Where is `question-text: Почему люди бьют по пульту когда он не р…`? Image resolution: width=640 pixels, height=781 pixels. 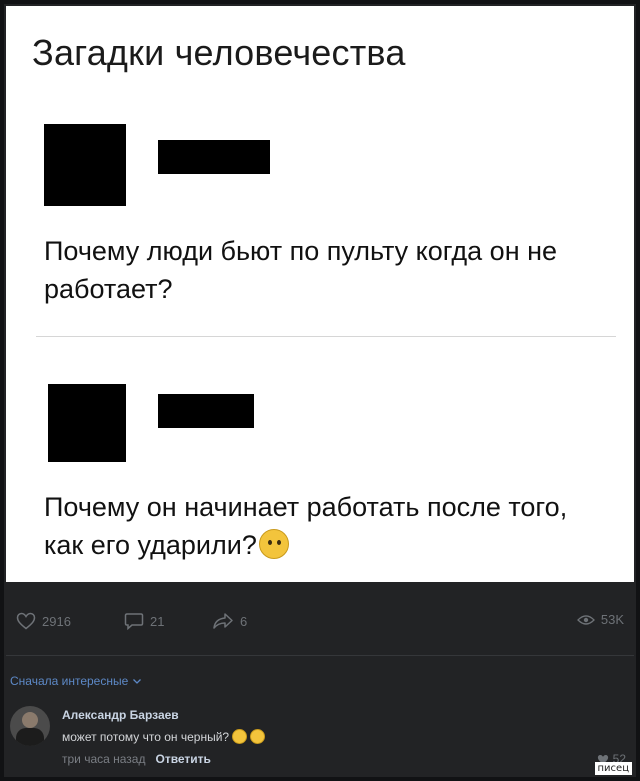
question-text: Почему люди бьют по пульту когда он не р… is located at coordinates (301, 270).